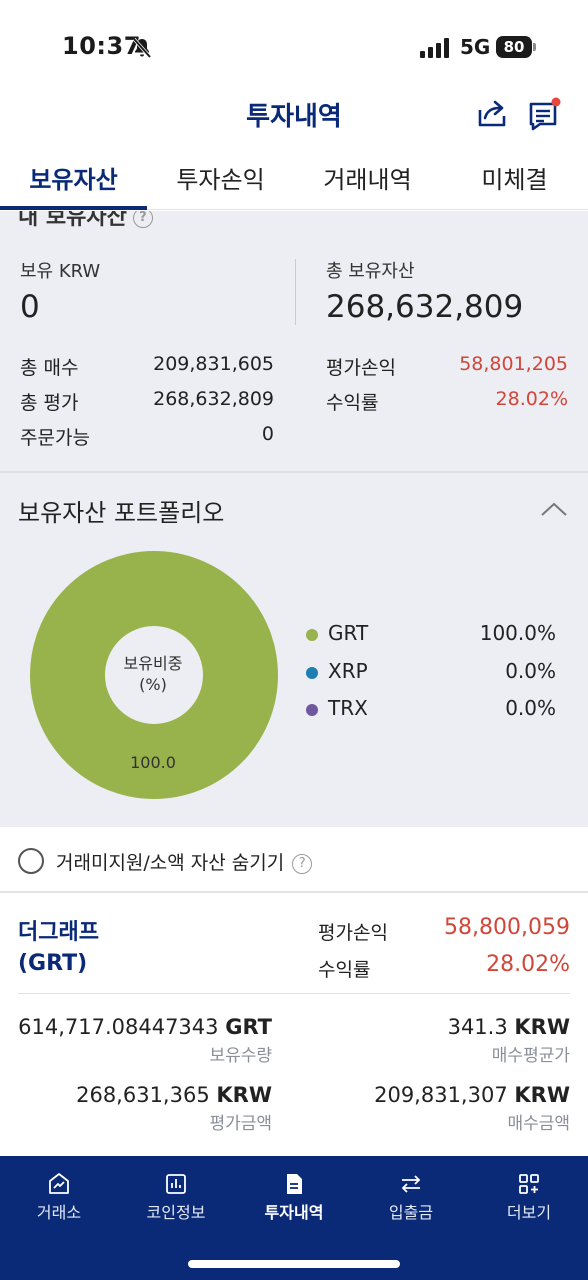 Image resolution: width=588 pixels, height=1280 pixels. Describe the element at coordinates (530, 1056) in the screenshot. I see `avg-price-label: 매수평균가` at that location.